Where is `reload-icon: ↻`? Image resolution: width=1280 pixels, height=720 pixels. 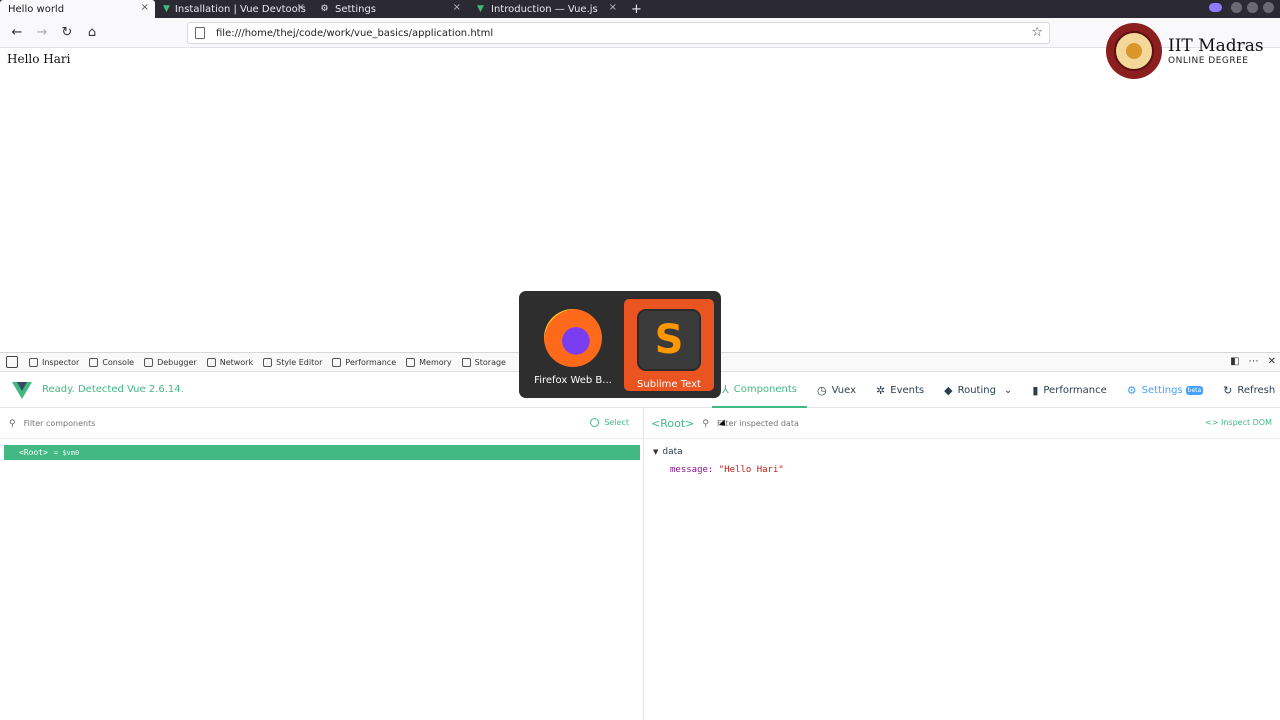
reload-icon: ↻ is located at coordinates (67, 32).